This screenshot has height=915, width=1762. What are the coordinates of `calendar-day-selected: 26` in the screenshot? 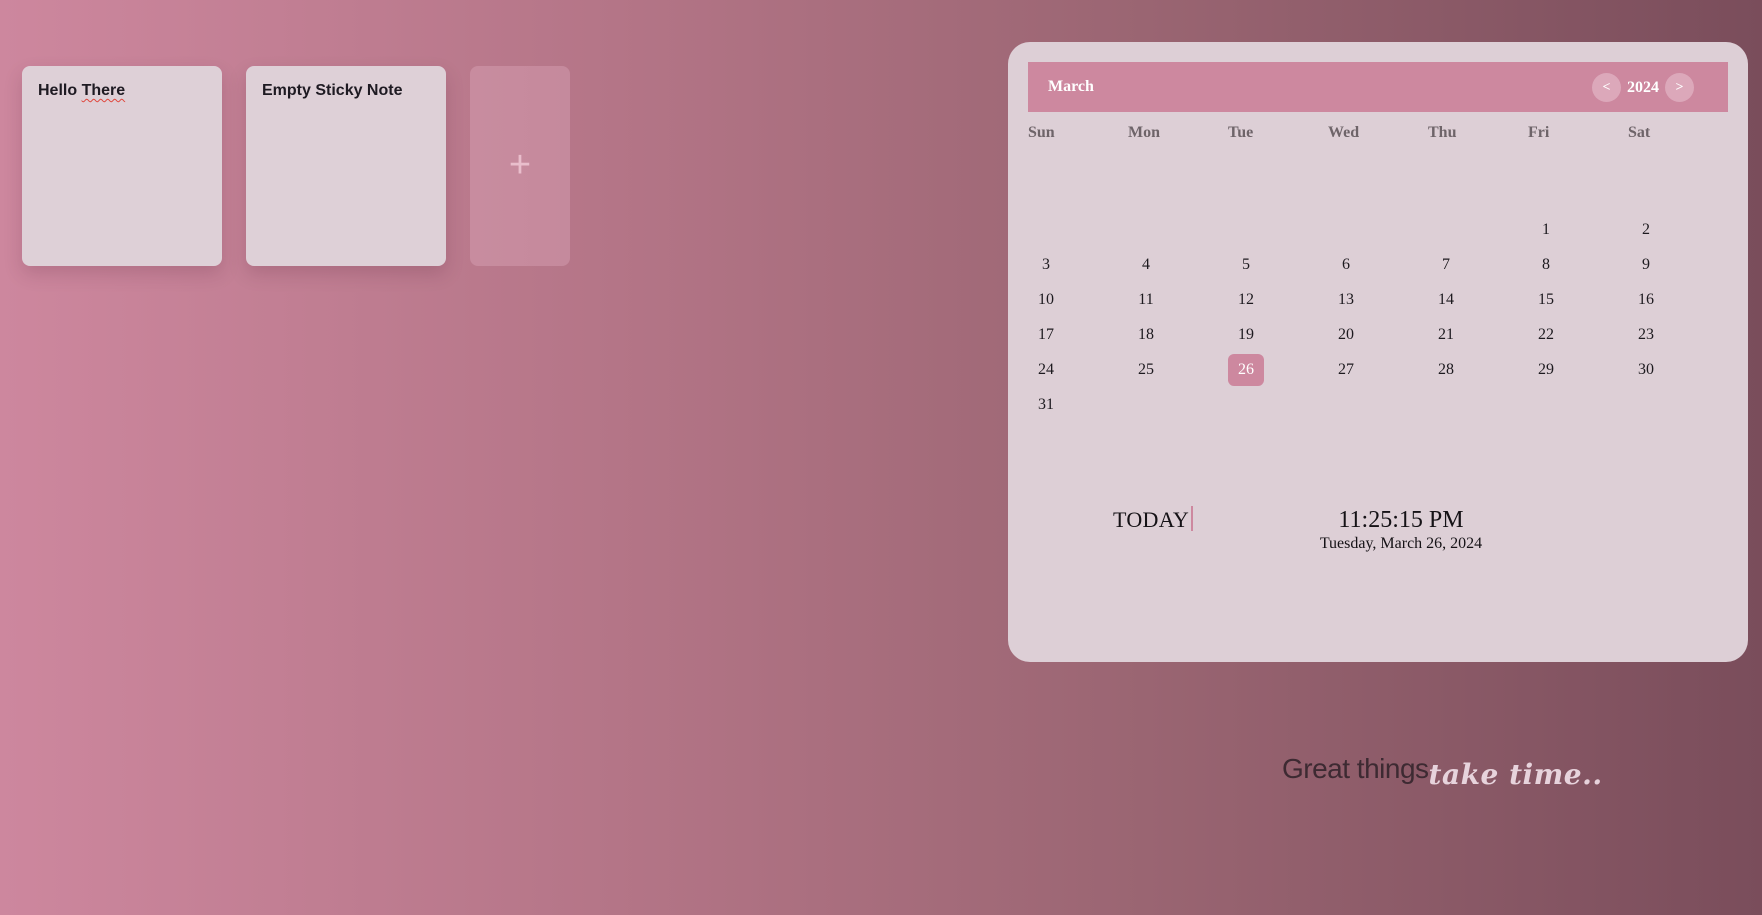 It's located at (1246, 370).